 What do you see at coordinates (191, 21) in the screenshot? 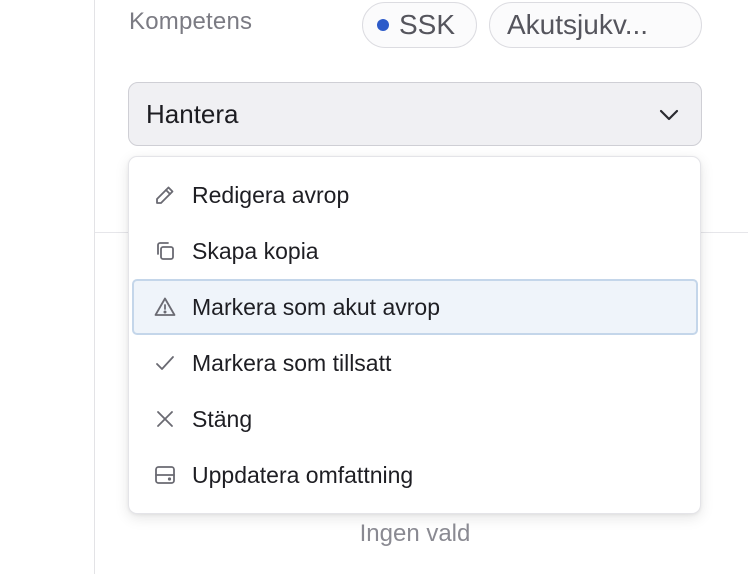
I see `competence-label: Kompetens` at bounding box center [191, 21].